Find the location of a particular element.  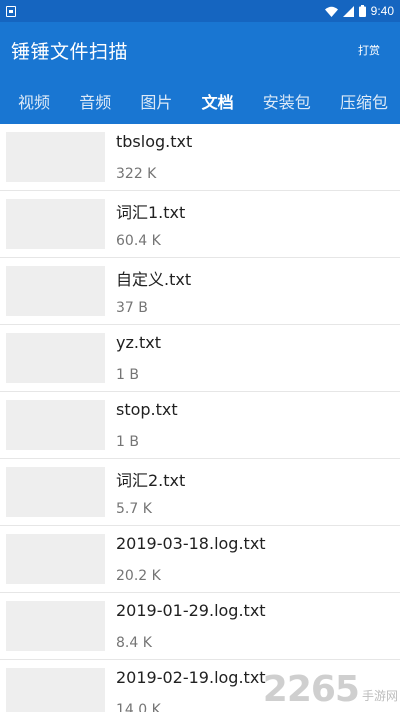

file-name: tbslog.txt is located at coordinates (154, 141).